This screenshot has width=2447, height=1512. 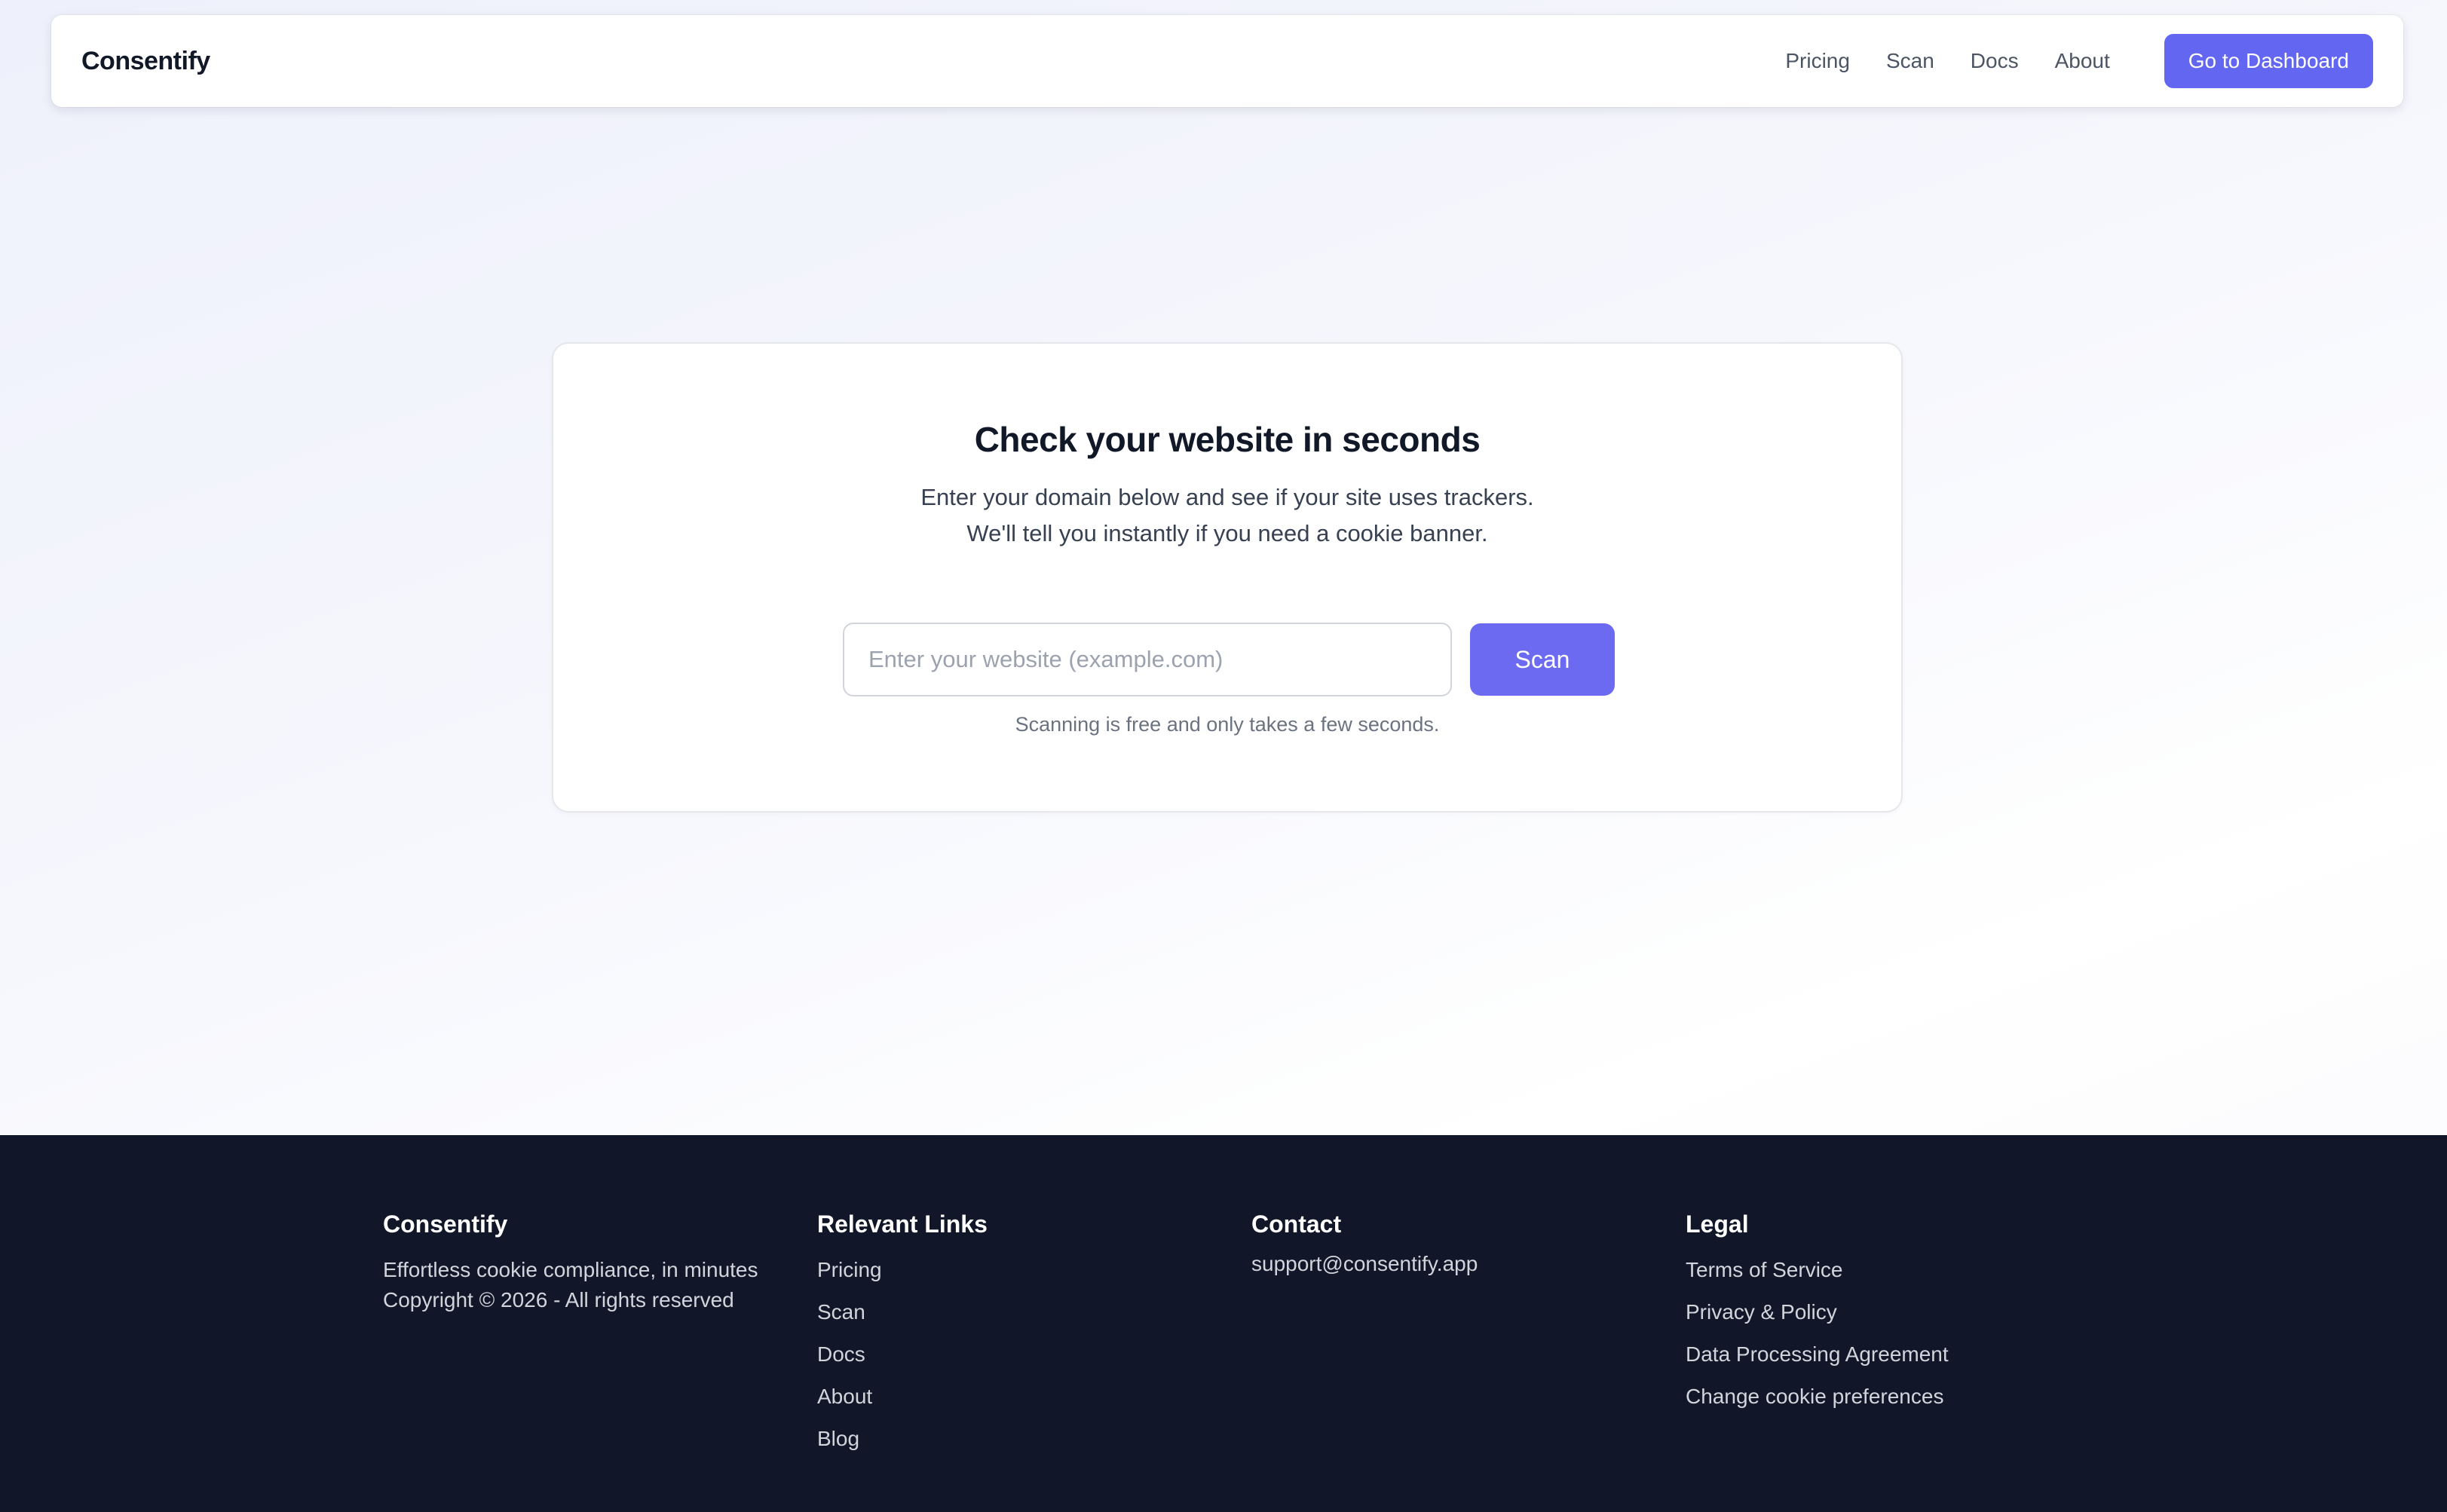 What do you see at coordinates (1020, 1439) in the screenshot?
I see `footer-link-blog: Blog` at bounding box center [1020, 1439].